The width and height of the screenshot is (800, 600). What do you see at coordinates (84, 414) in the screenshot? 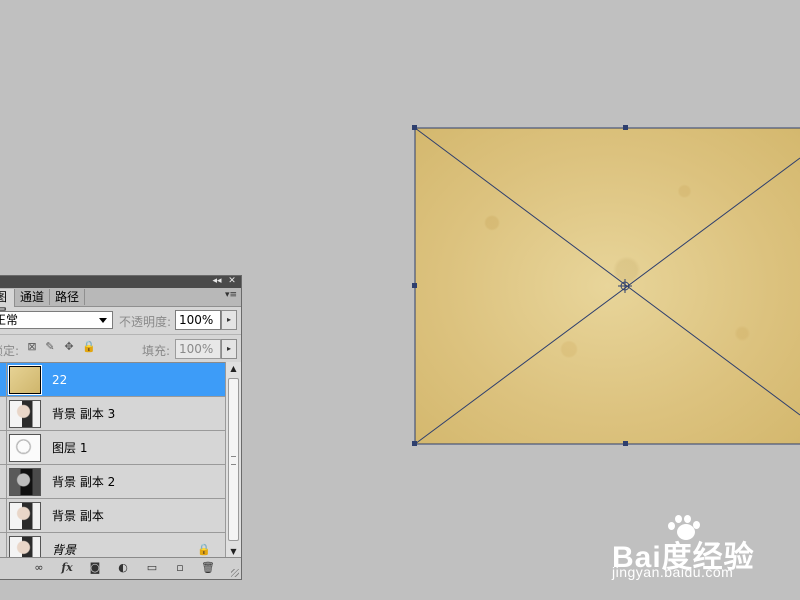
I see `layer-name: 背景 副本 3` at bounding box center [84, 414].